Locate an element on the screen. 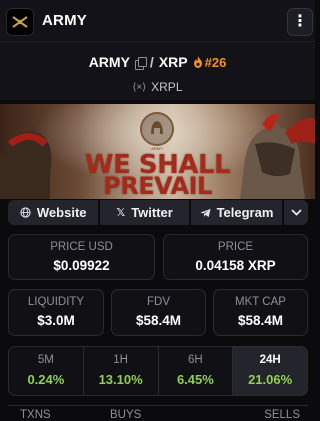  website-link-label: Website is located at coordinates (61, 212).